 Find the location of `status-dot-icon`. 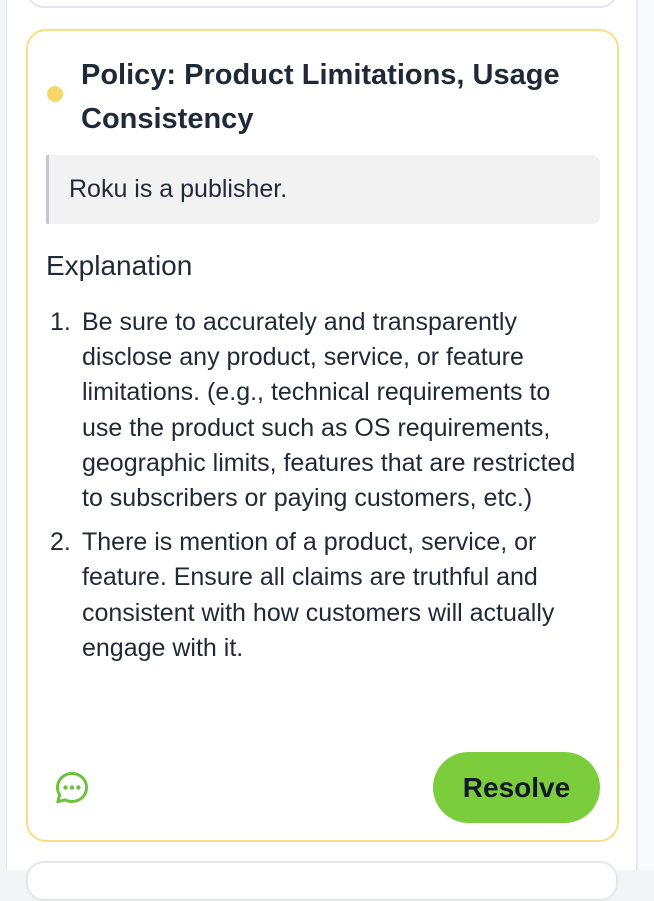

status-dot-icon is located at coordinates (55, 94).